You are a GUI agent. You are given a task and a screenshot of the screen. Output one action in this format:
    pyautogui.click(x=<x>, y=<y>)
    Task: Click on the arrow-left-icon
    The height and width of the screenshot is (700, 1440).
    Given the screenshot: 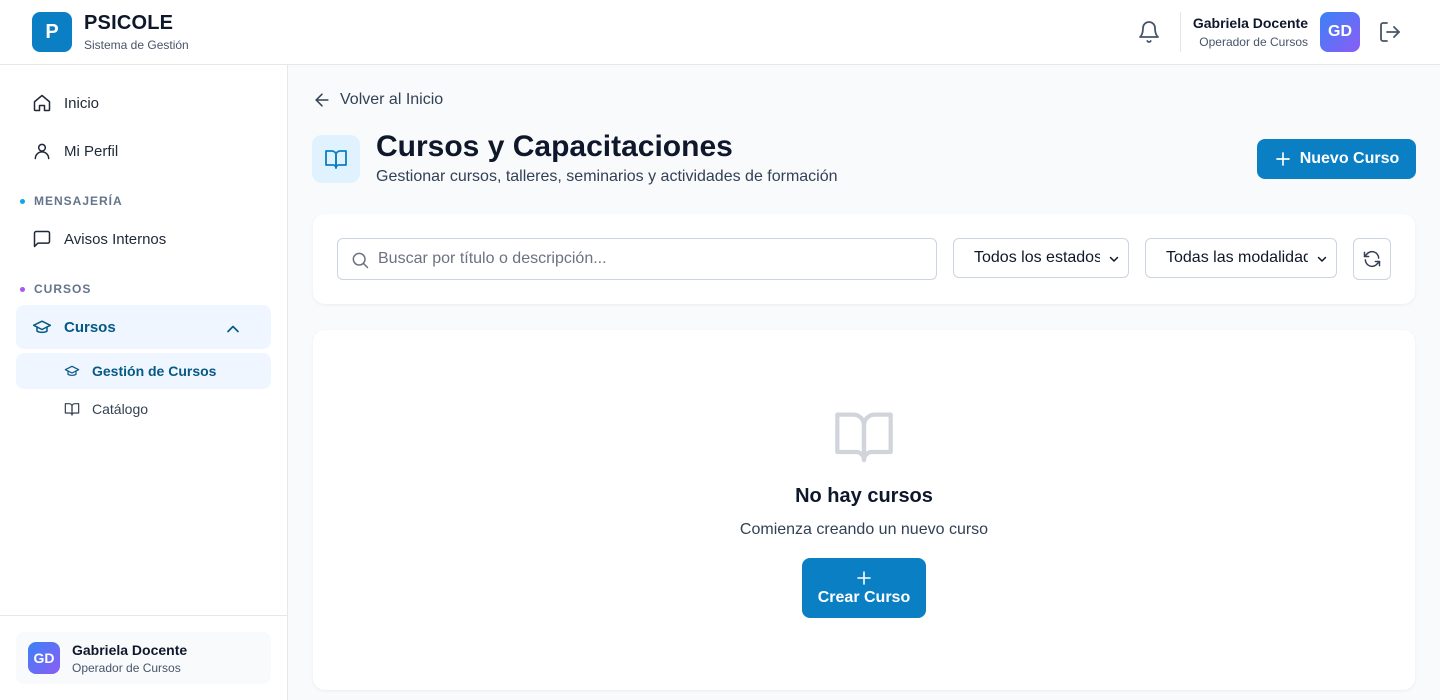 What is the action you would take?
    pyautogui.click(x=322, y=100)
    